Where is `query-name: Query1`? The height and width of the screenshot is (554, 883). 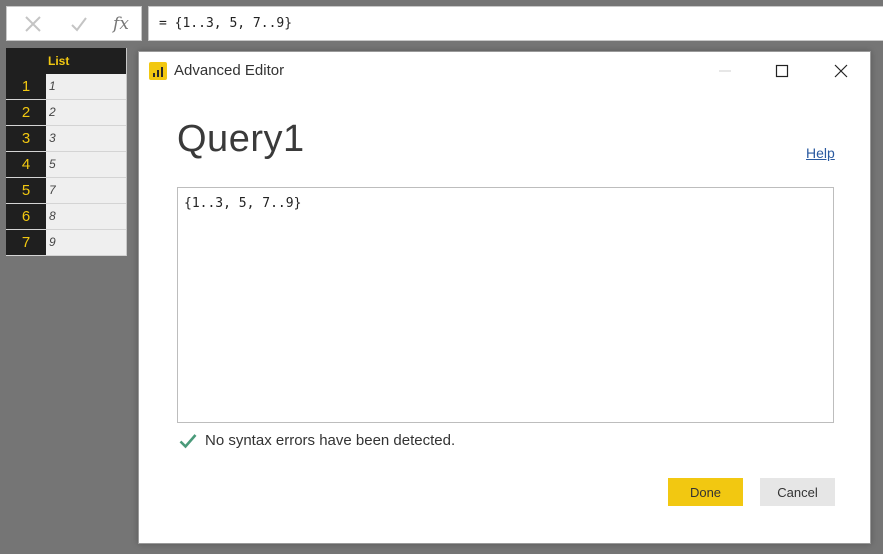 query-name: Query1 is located at coordinates (241, 139).